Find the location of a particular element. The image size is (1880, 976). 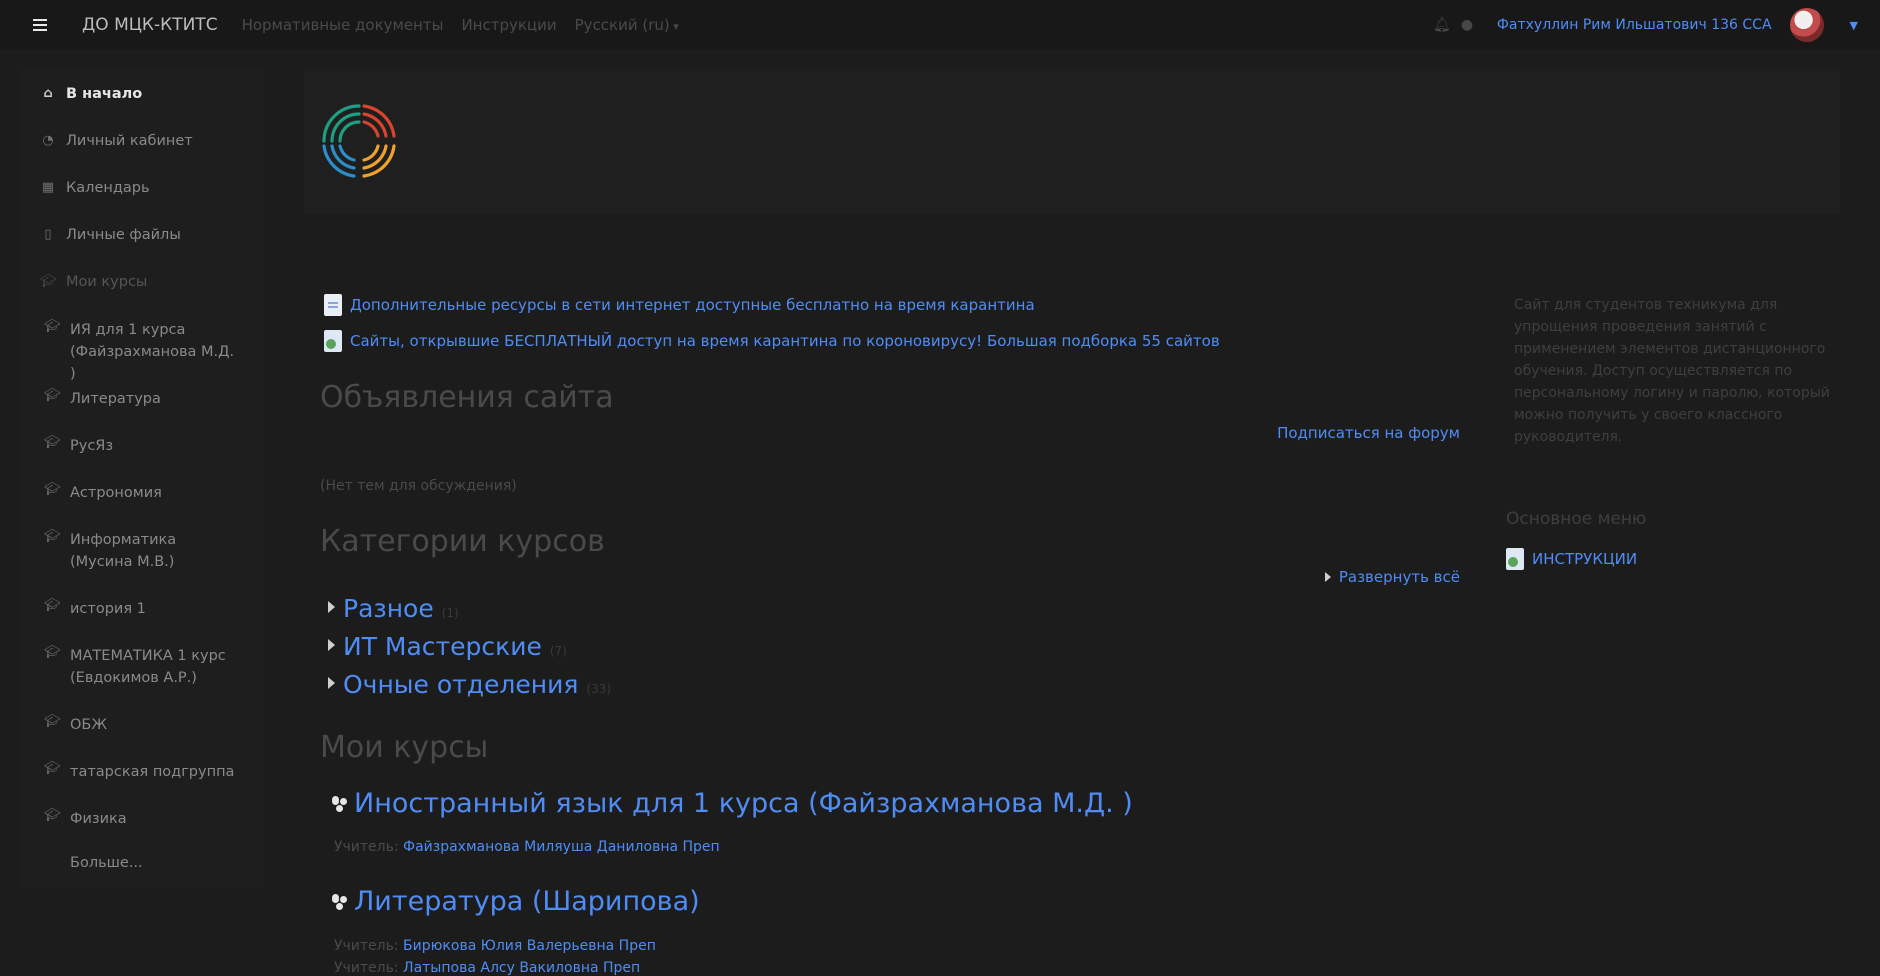

nav-link-normative-docs: Нормативные документы is located at coordinates (343, 25).